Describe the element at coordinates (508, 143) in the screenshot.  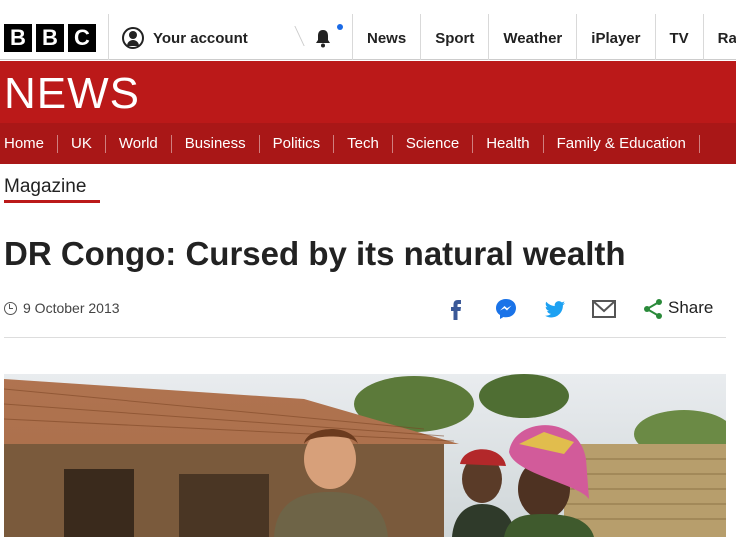
I see `section-health: Health` at that location.